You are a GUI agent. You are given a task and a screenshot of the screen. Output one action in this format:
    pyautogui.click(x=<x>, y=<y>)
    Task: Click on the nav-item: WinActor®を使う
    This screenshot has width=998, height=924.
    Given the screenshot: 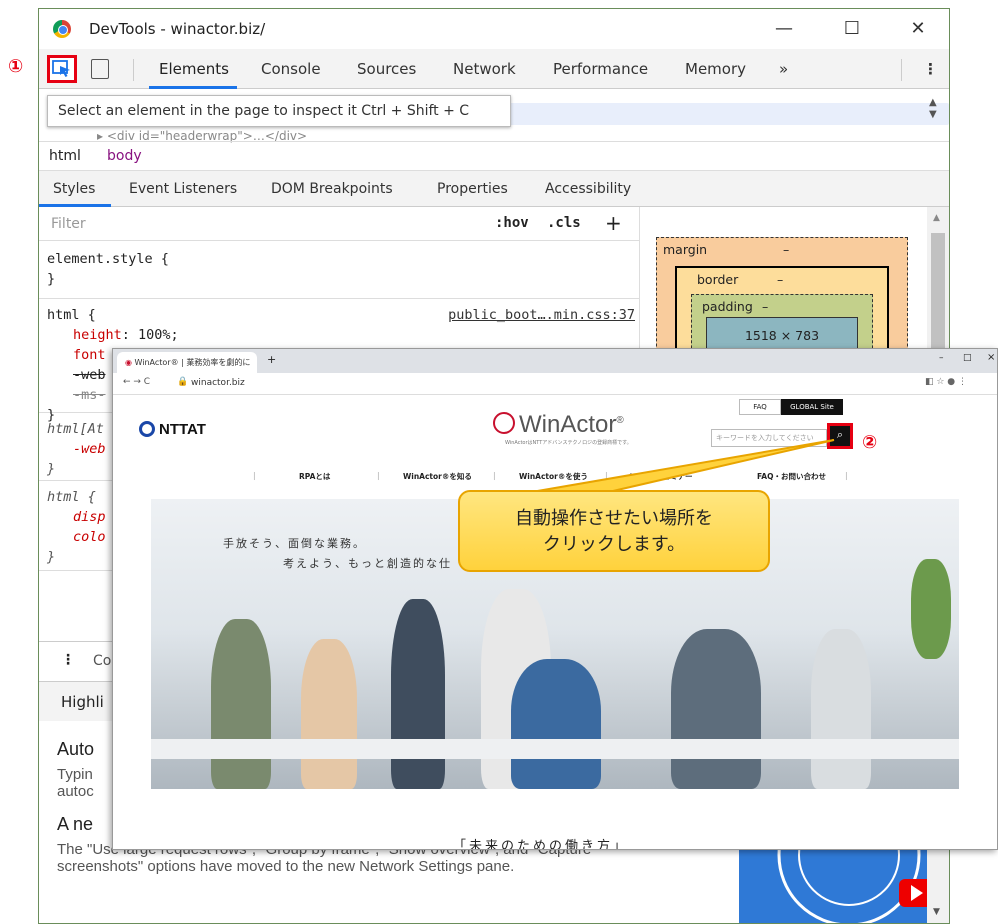 What is the action you would take?
    pyautogui.click(x=553, y=476)
    